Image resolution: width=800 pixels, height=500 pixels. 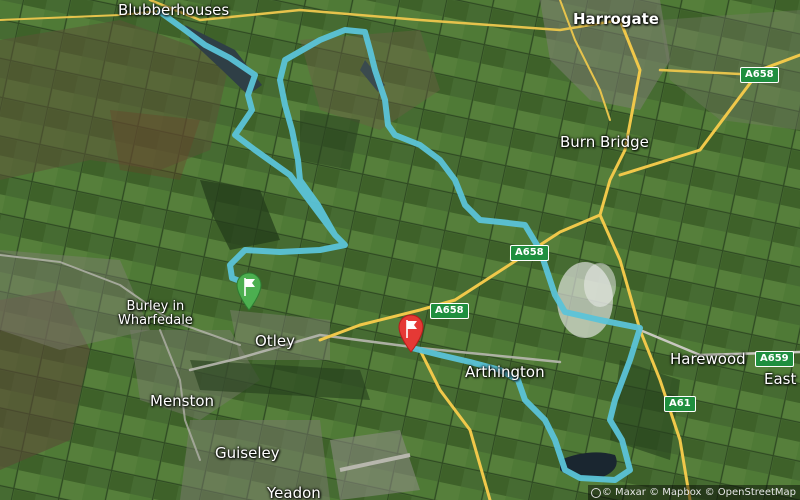 What do you see at coordinates (616, 19) in the screenshot?
I see `place-harrogate: Harrogate` at bounding box center [616, 19].